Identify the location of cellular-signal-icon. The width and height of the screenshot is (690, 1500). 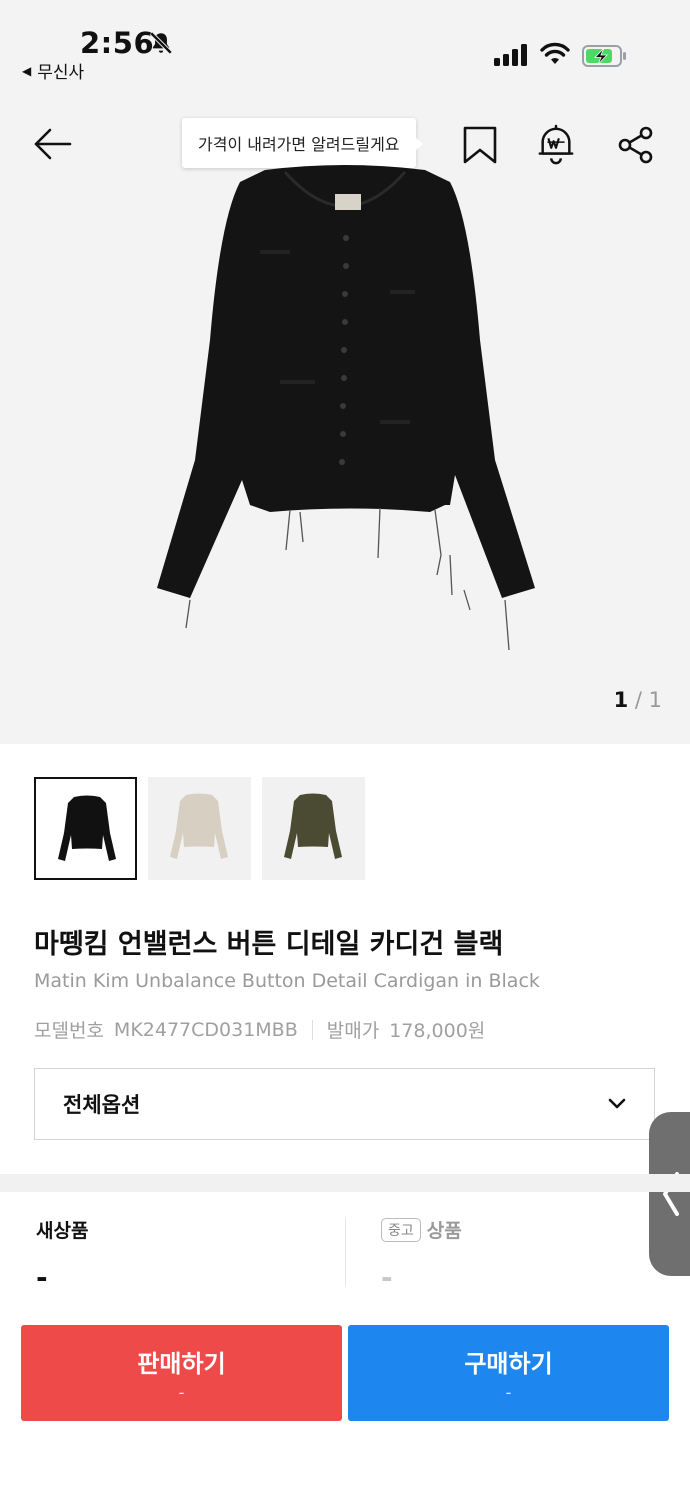
(510, 55).